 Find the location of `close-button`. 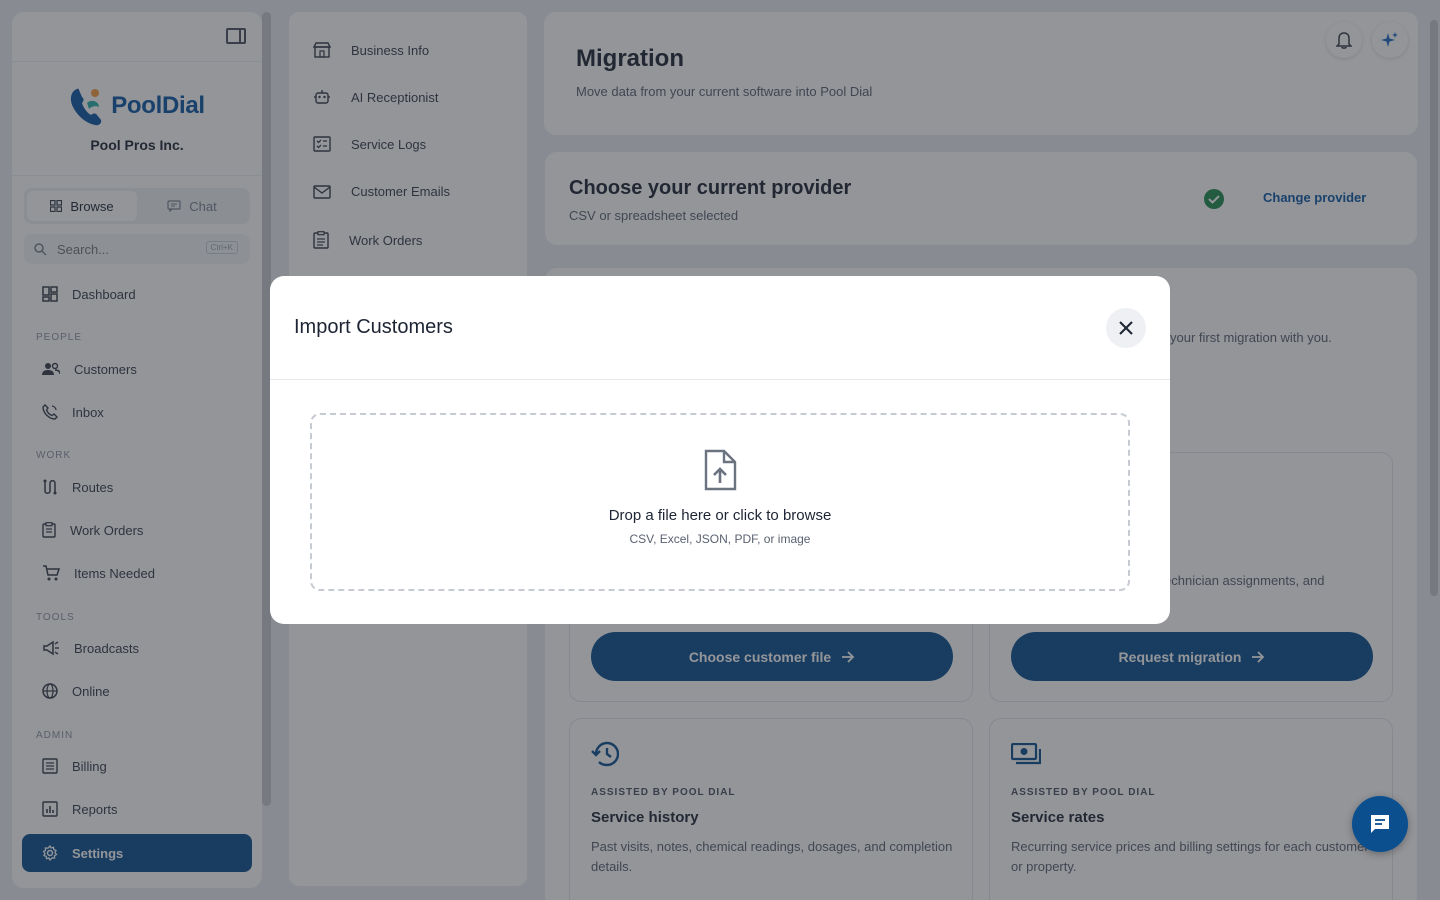

close-button is located at coordinates (1126, 328).